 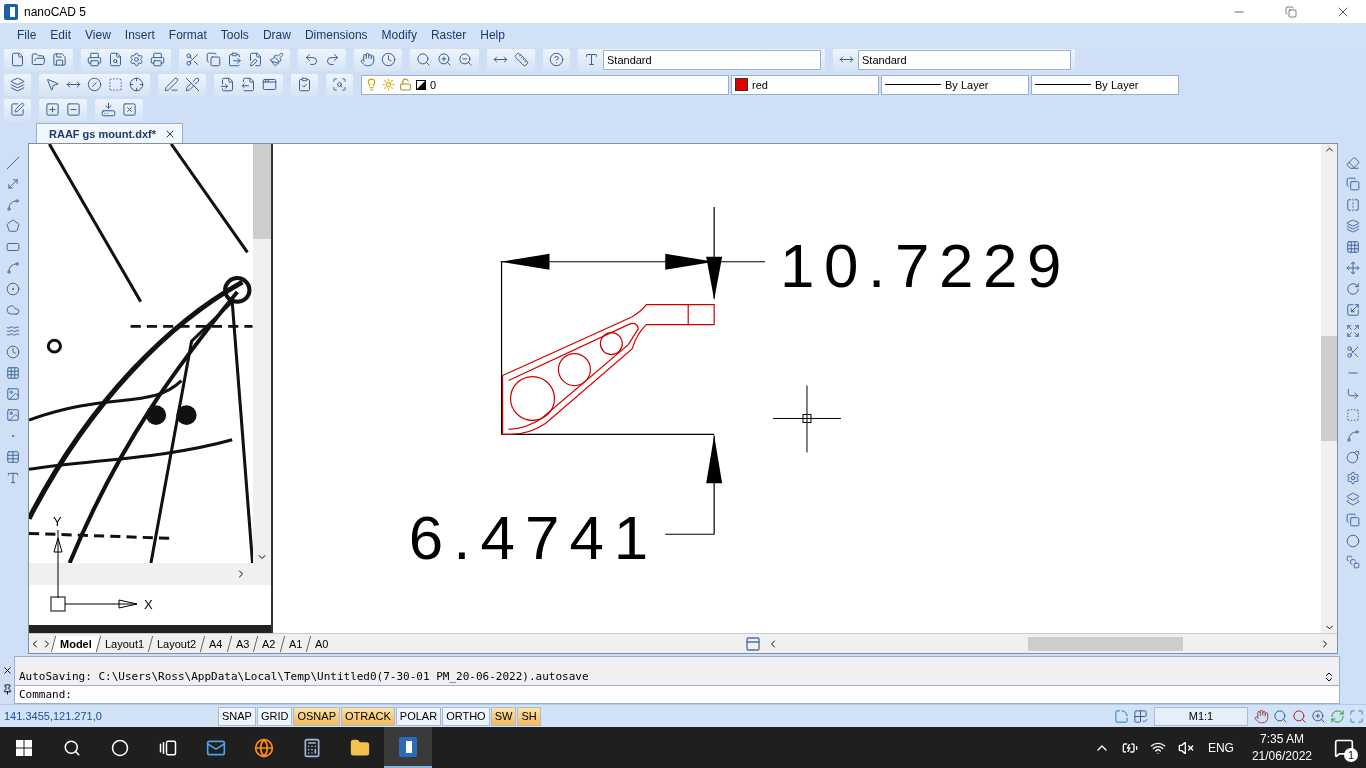 I want to click on menu-item: Modify, so click(x=399, y=35).